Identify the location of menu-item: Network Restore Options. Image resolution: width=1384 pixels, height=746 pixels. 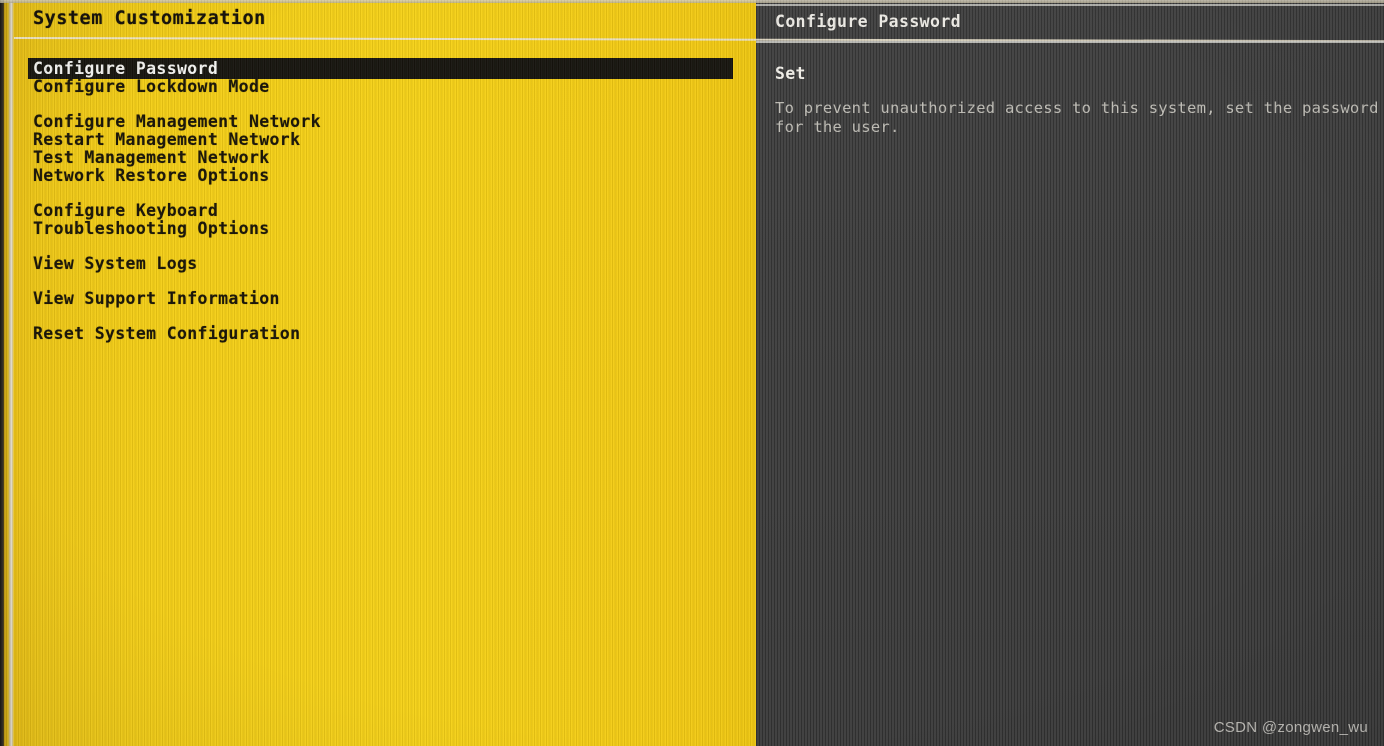
(378, 176).